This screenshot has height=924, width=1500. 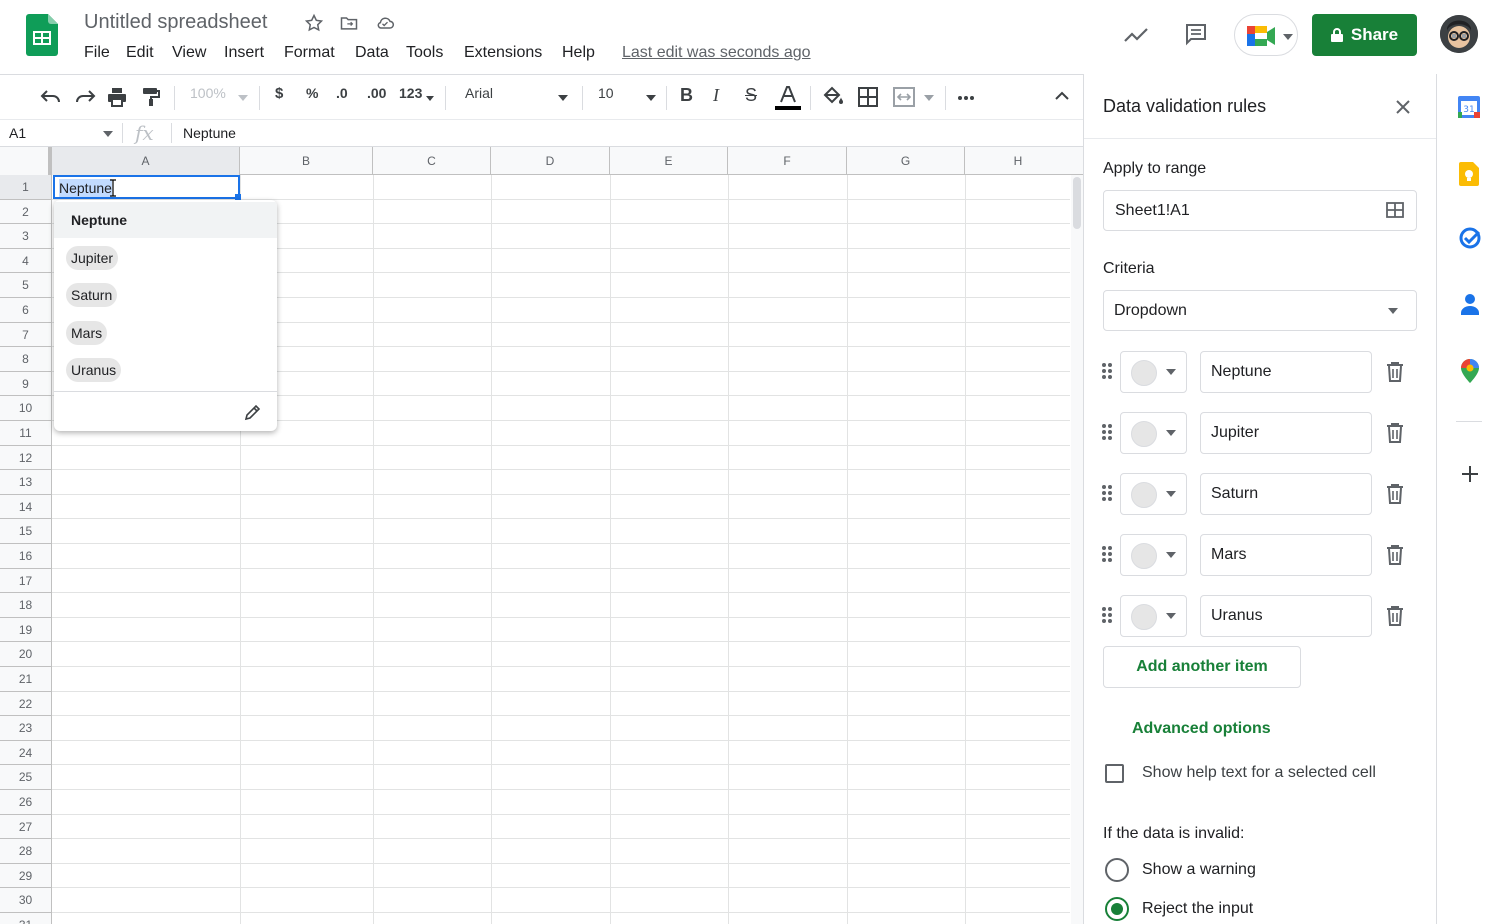 What do you see at coordinates (563, 98) in the screenshot?
I see `font-dropdown-arrow-icon` at bounding box center [563, 98].